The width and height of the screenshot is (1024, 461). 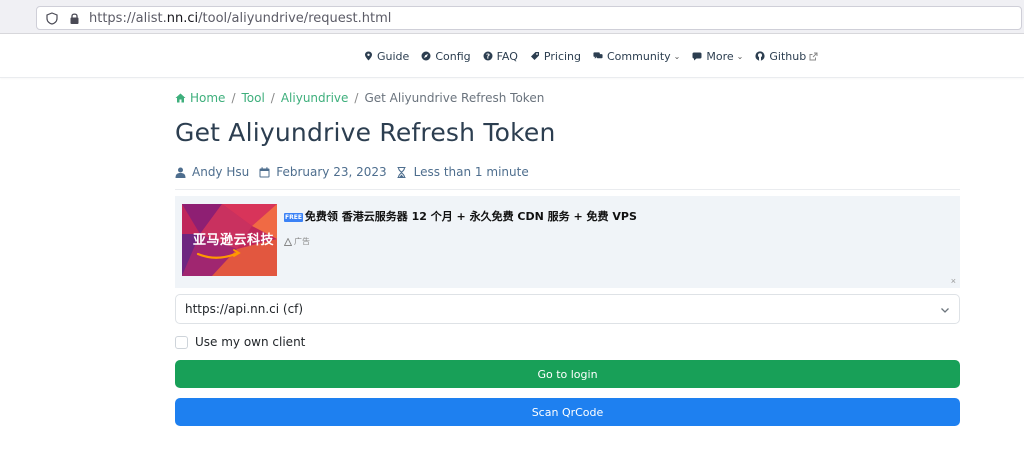 I want to click on comments-icon, so click(x=598, y=56).